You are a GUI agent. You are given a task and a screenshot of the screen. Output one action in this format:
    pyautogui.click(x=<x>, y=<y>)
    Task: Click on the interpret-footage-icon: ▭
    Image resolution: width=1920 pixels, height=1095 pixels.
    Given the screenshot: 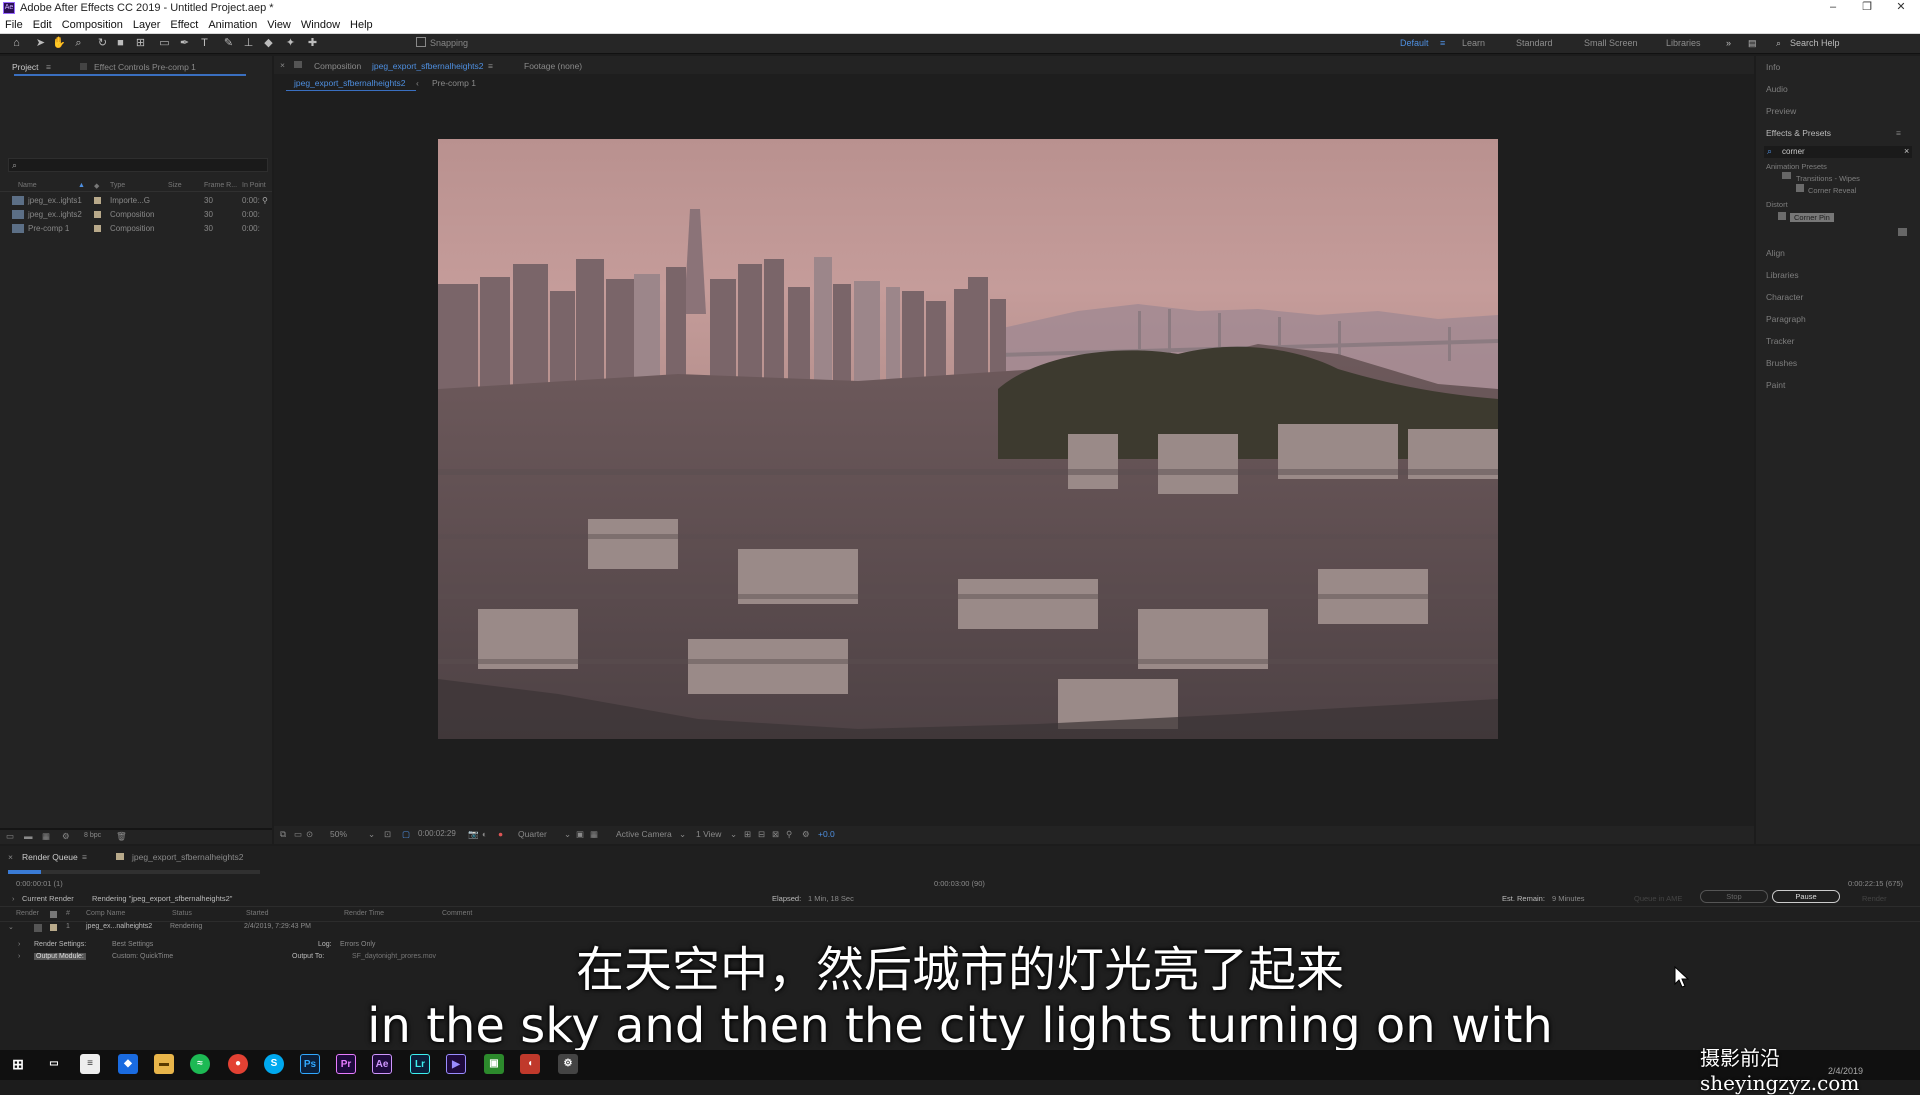 What is the action you would take?
    pyautogui.click(x=10, y=836)
    